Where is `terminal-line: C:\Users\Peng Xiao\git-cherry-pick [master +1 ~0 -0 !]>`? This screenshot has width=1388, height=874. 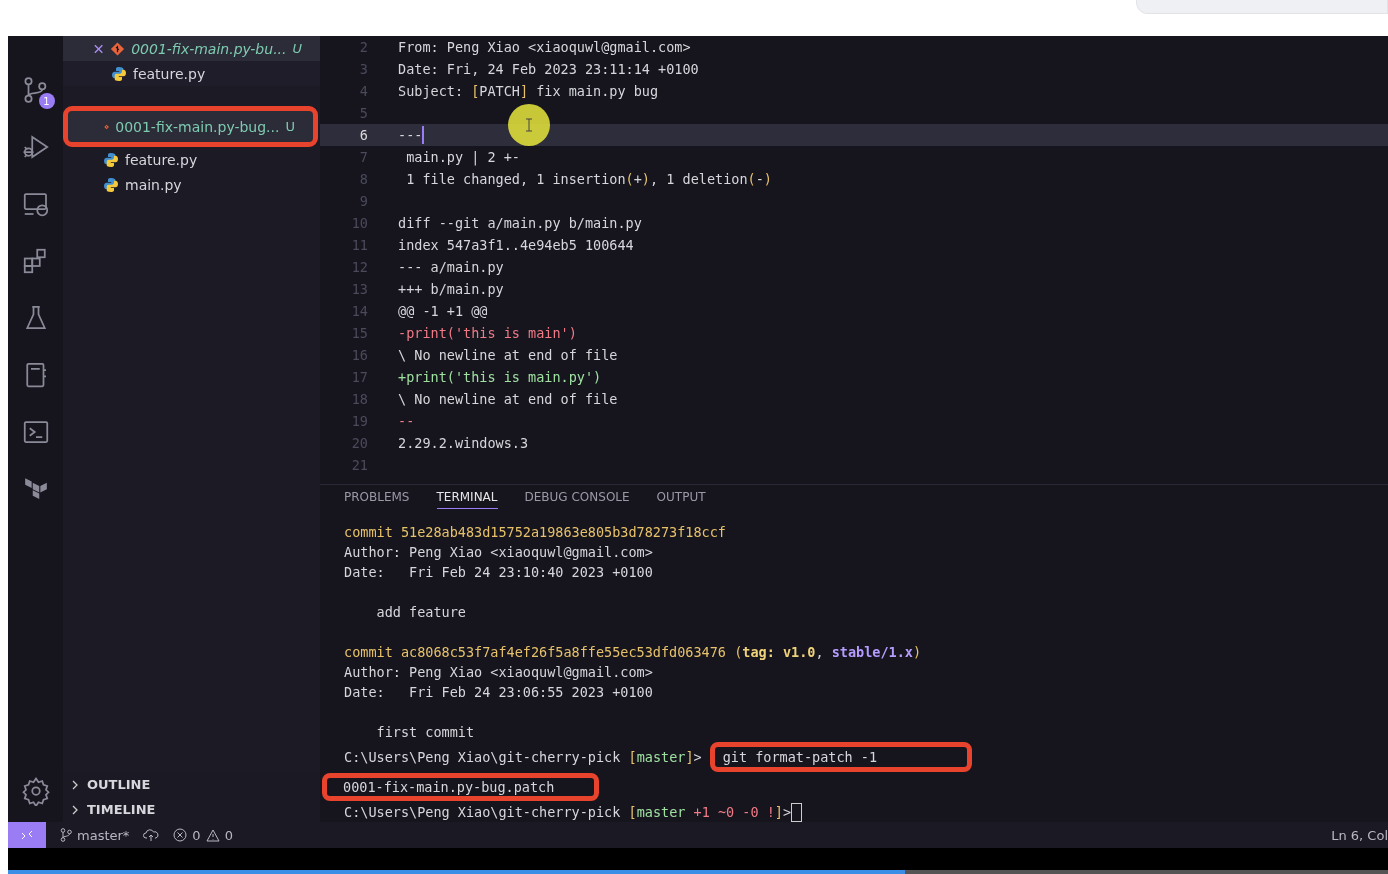
terminal-line: C:\Users\Peng Xiao\git-cherry-pick [master +1 ~0 -0 !]> is located at coordinates (568, 812).